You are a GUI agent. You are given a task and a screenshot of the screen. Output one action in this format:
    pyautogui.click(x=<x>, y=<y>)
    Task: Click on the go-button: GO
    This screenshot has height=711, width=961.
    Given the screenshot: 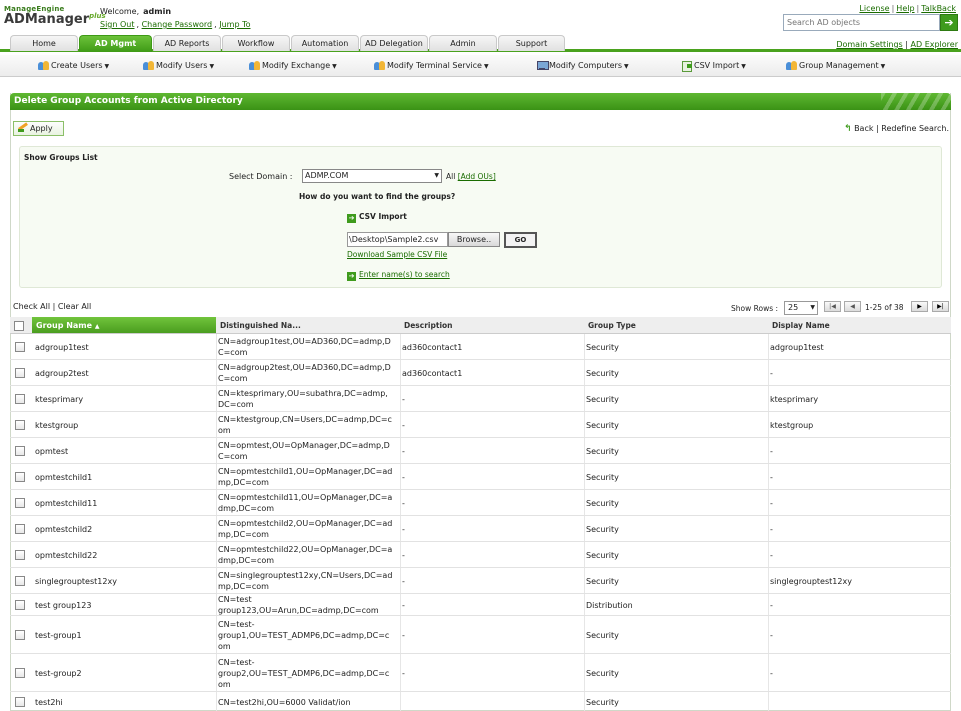 What is the action you would take?
    pyautogui.click(x=520, y=240)
    